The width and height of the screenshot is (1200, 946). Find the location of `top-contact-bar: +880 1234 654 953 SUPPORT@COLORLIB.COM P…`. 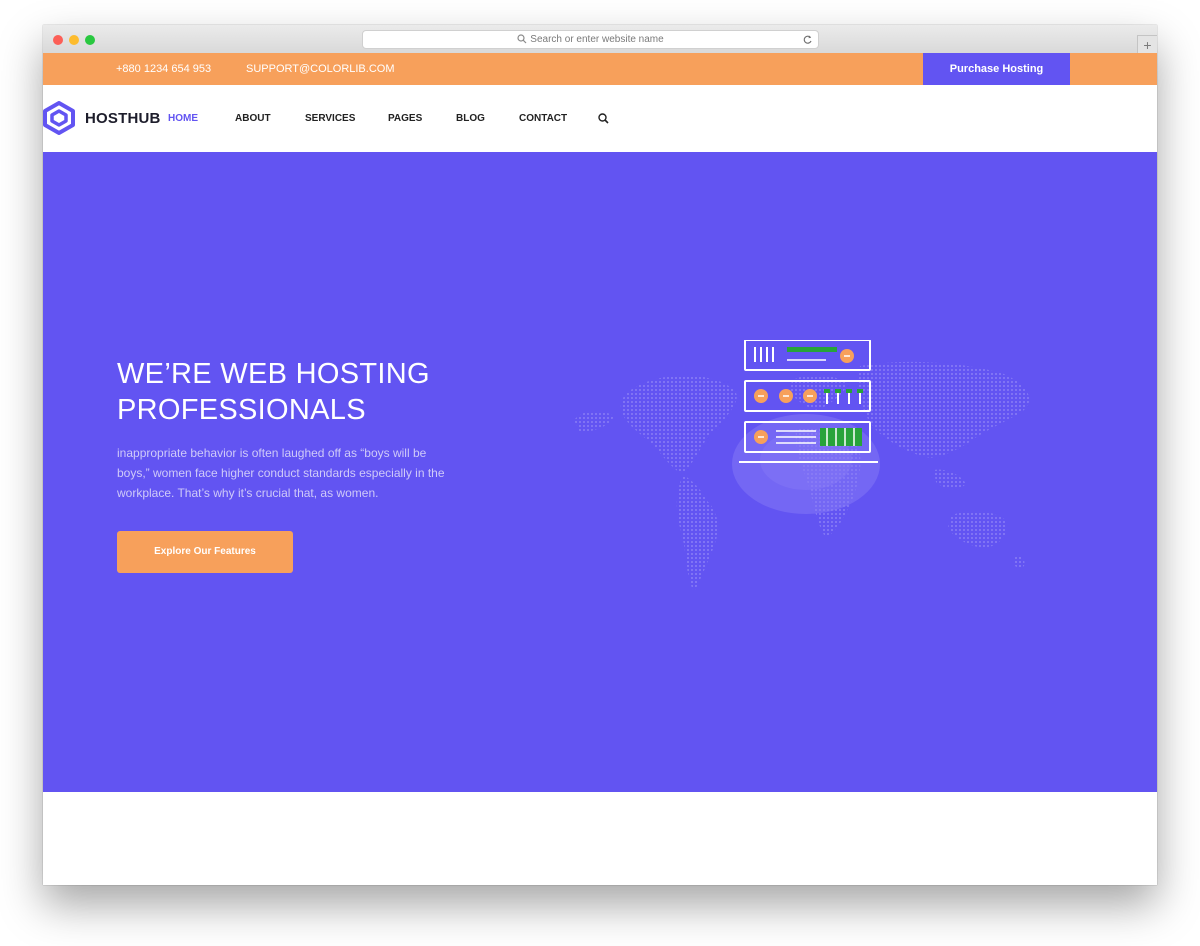

top-contact-bar: +880 1234 654 953 SUPPORT@COLORLIB.COM P… is located at coordinates (600, 69).